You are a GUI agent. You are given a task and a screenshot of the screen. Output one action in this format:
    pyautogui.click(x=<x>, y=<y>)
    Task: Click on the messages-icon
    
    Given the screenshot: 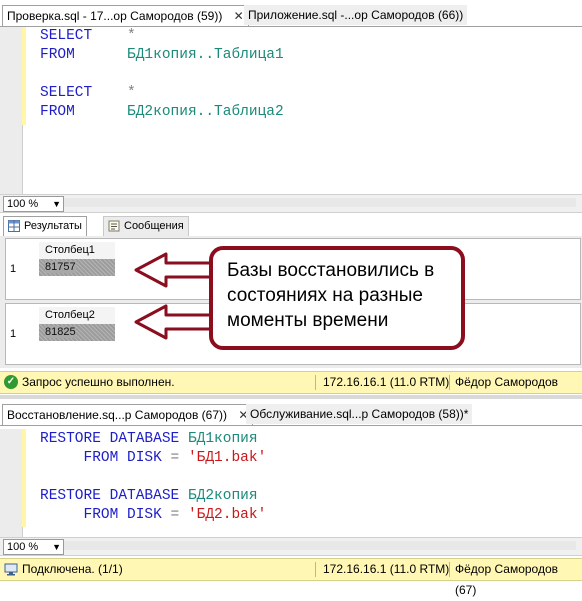 What is the action you would take?
    pyautogui.click(x=114, y=226)
    